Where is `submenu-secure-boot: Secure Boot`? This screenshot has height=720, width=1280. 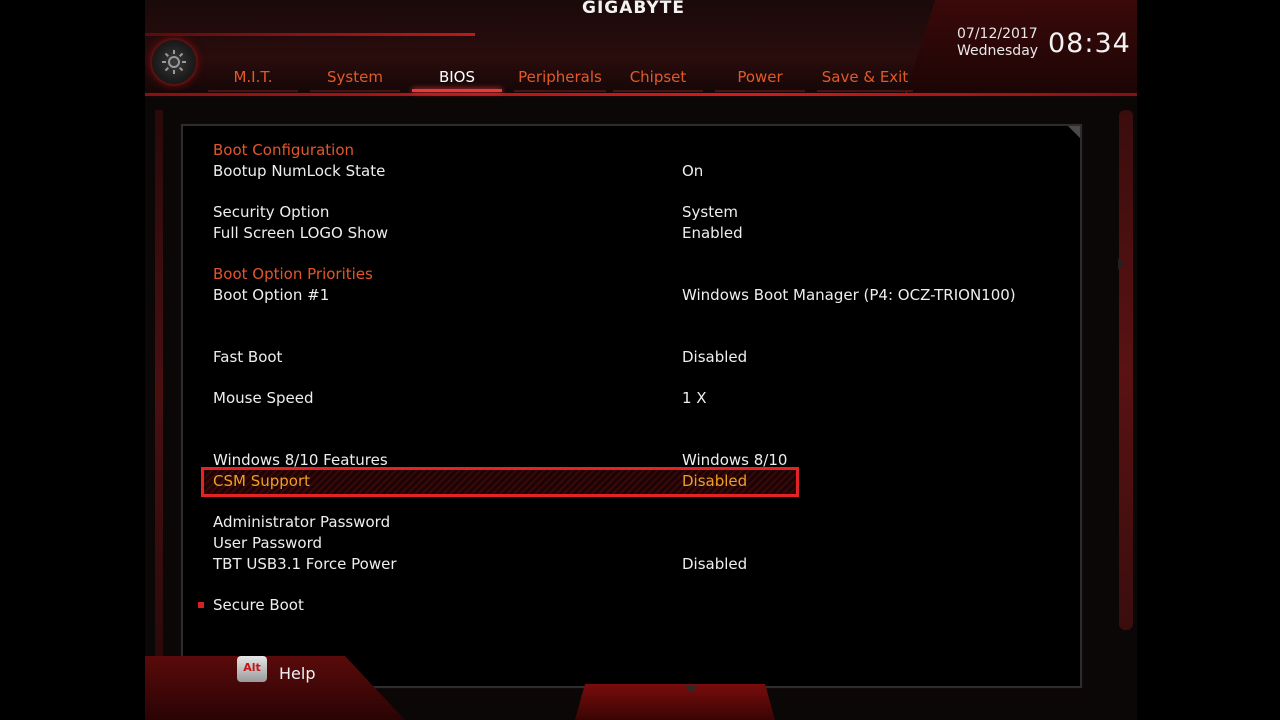 submenu-secure-boot: Secure Boot is located at coordinates (628, 606).